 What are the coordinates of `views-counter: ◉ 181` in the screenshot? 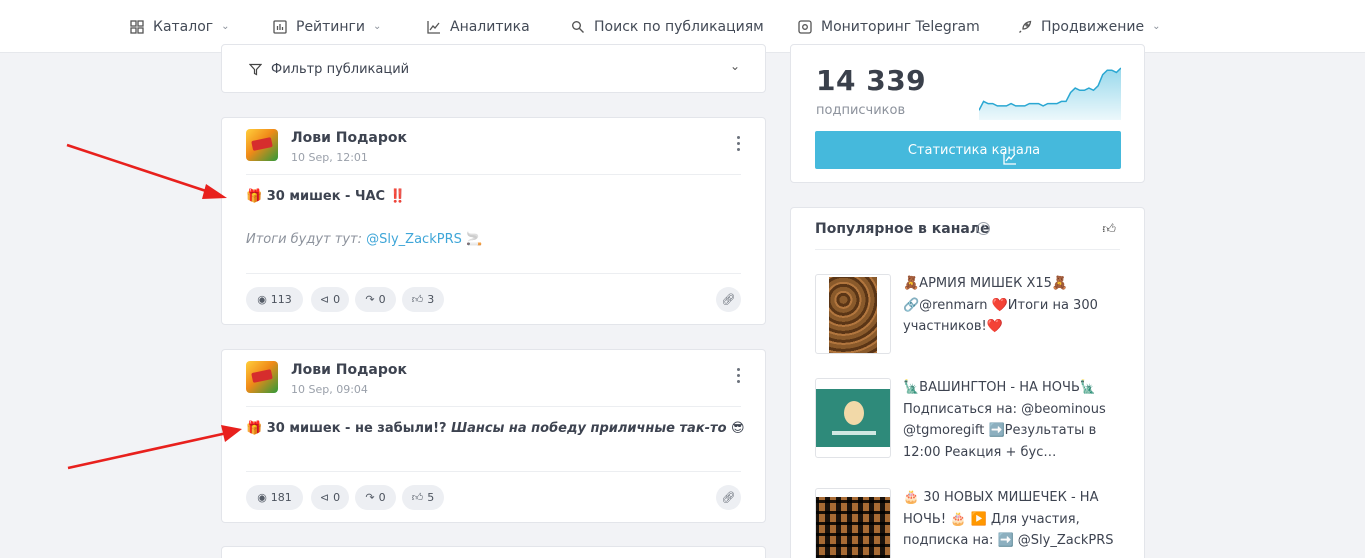 It's located at (274, 497).